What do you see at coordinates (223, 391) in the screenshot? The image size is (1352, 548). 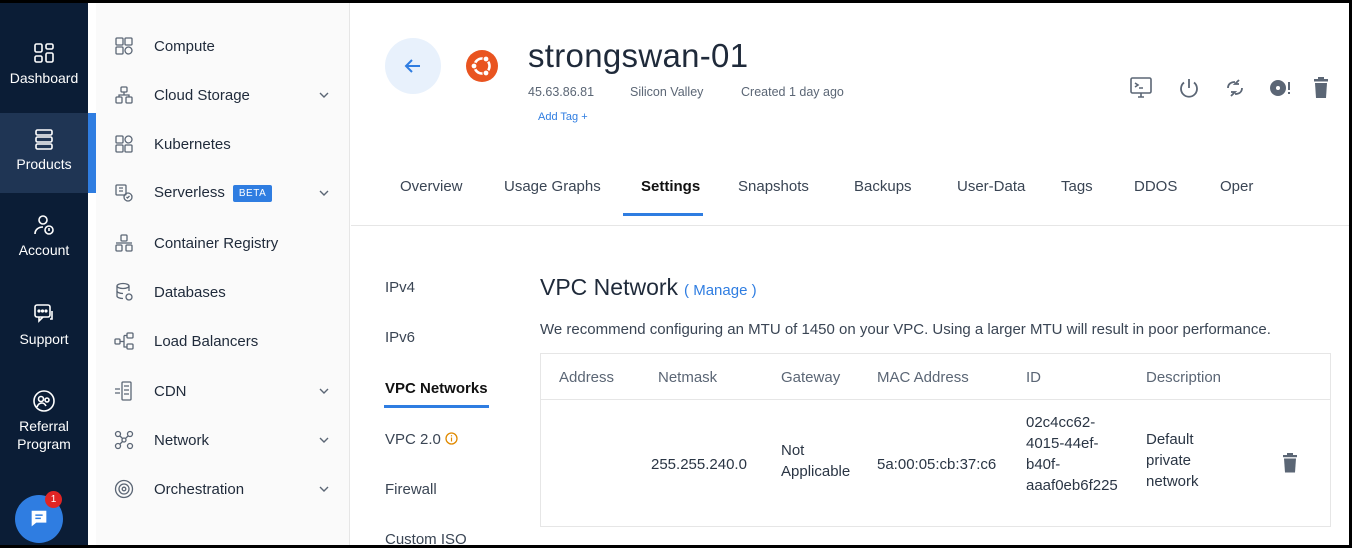 I see `nav-item-cdn: CDN` at bounding box center [223, 391].